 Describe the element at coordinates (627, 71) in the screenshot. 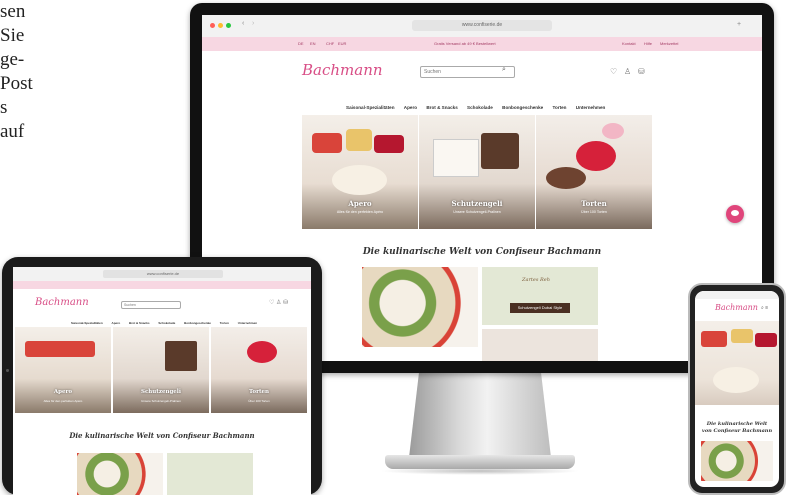

I see `account-icon: ♙` at that location.